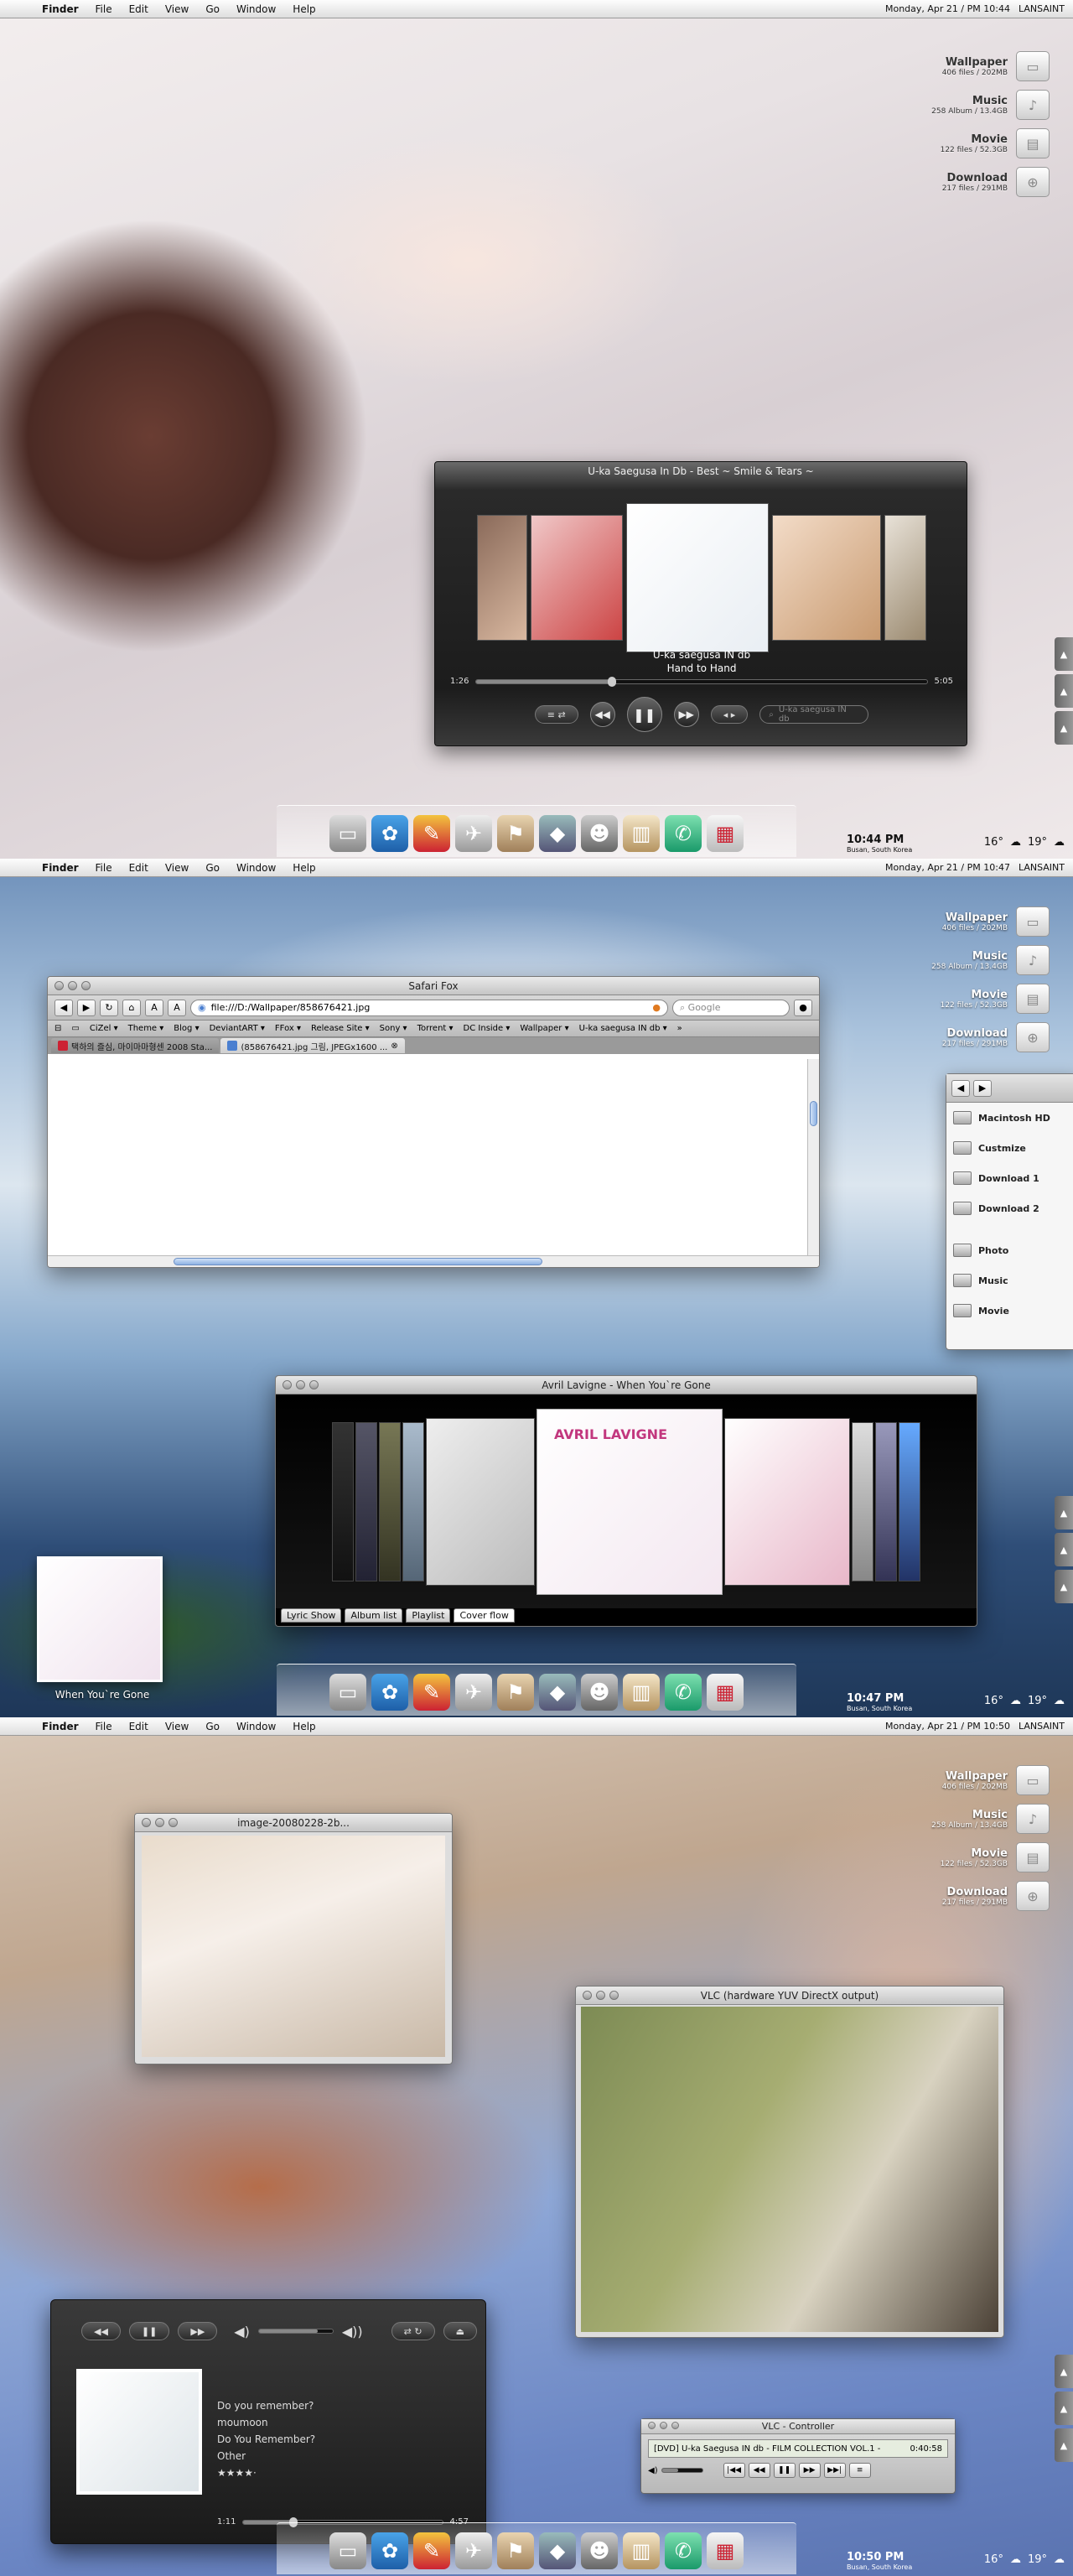 This screenshot has width=1073, height=2576. Describe the element at coordinates (1042, 1726) in the screenshot. I see `menu-user: LANSAINT` at that location.